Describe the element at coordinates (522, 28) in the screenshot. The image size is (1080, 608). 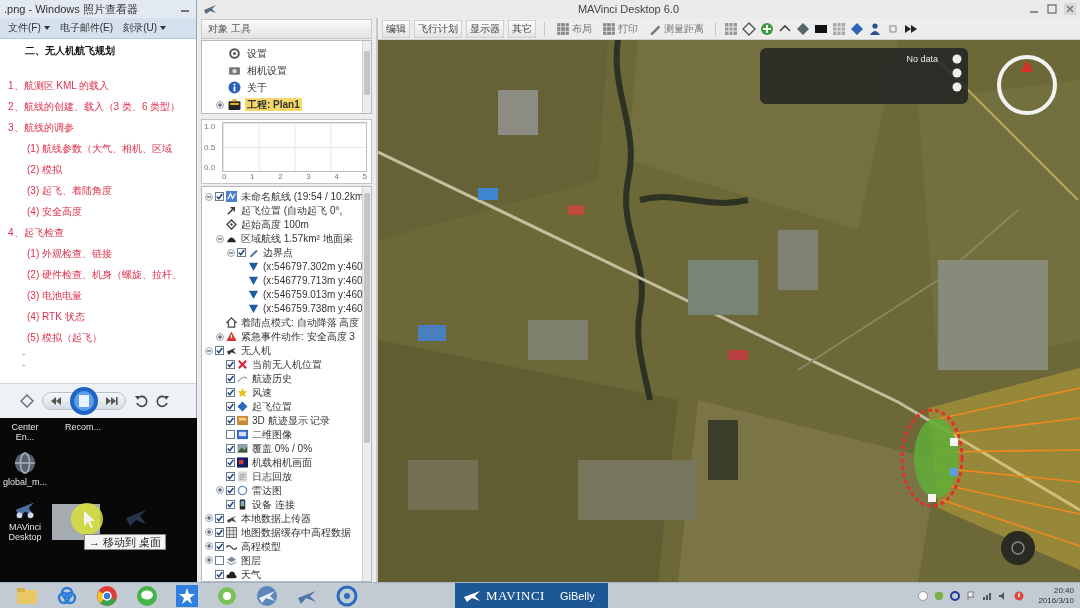
I see `toolbar-menu-button: 其它` at that location.